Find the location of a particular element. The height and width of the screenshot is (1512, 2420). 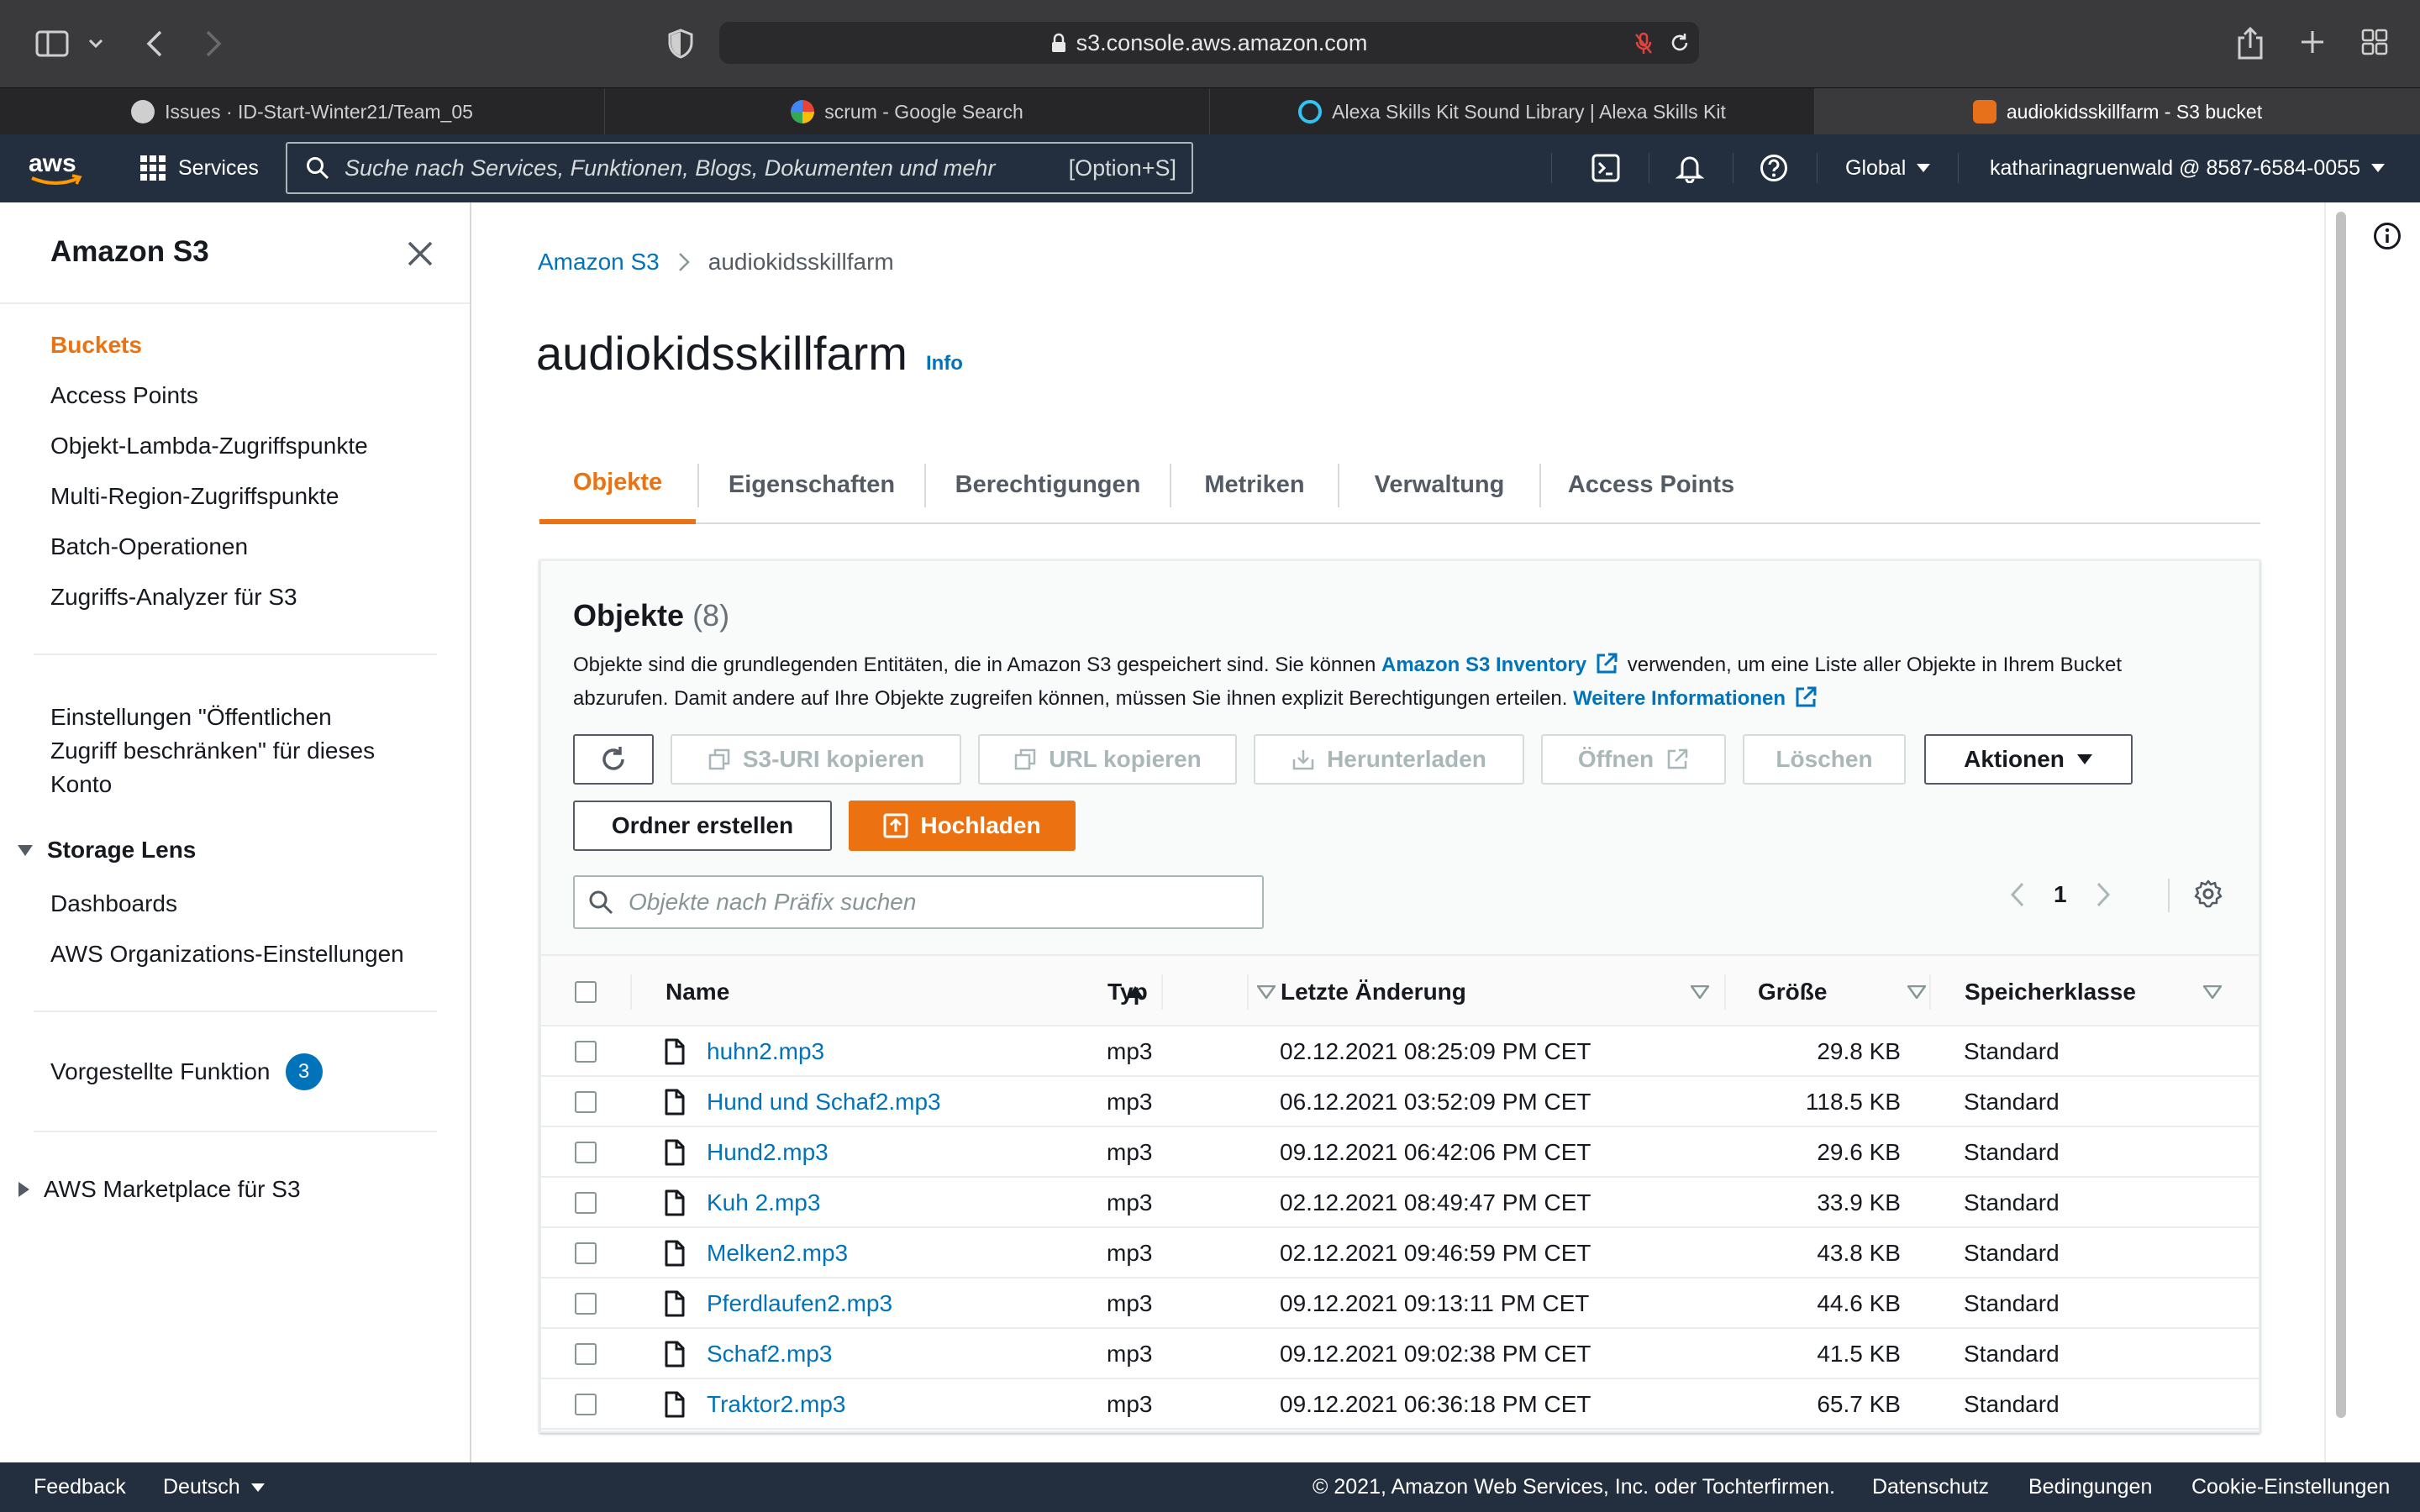

services-menu-button: Services is located at coordinates (199, 168).